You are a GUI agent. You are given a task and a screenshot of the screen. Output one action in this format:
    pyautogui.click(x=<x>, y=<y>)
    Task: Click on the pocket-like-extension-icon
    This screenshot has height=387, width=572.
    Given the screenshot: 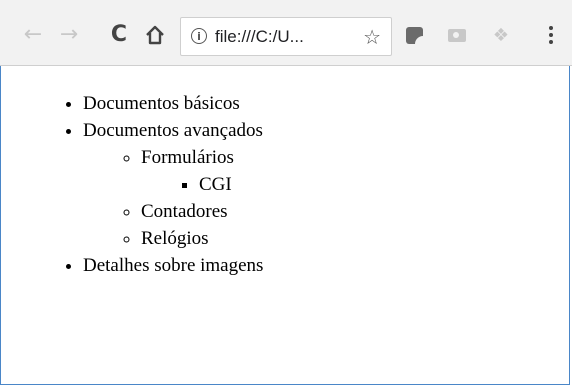 What is the action you would take?
    pyautogui.click(x=414, y=35)
    